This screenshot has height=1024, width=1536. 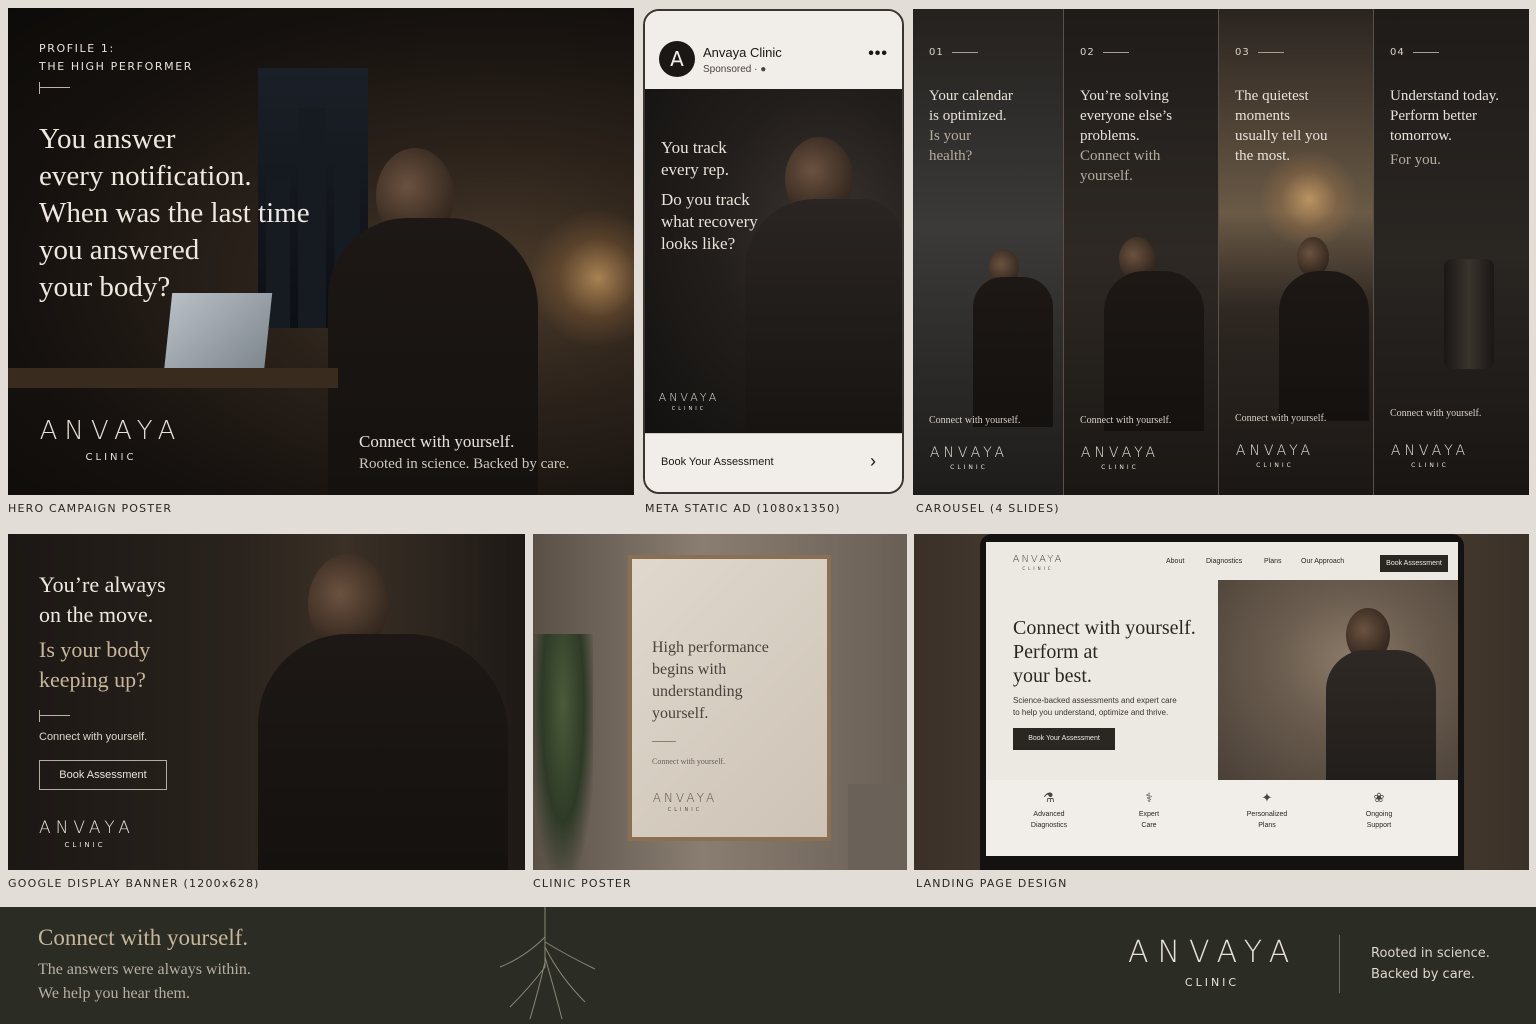 I want to click on nav-plans: Plans, so click(x=1273, y=561).